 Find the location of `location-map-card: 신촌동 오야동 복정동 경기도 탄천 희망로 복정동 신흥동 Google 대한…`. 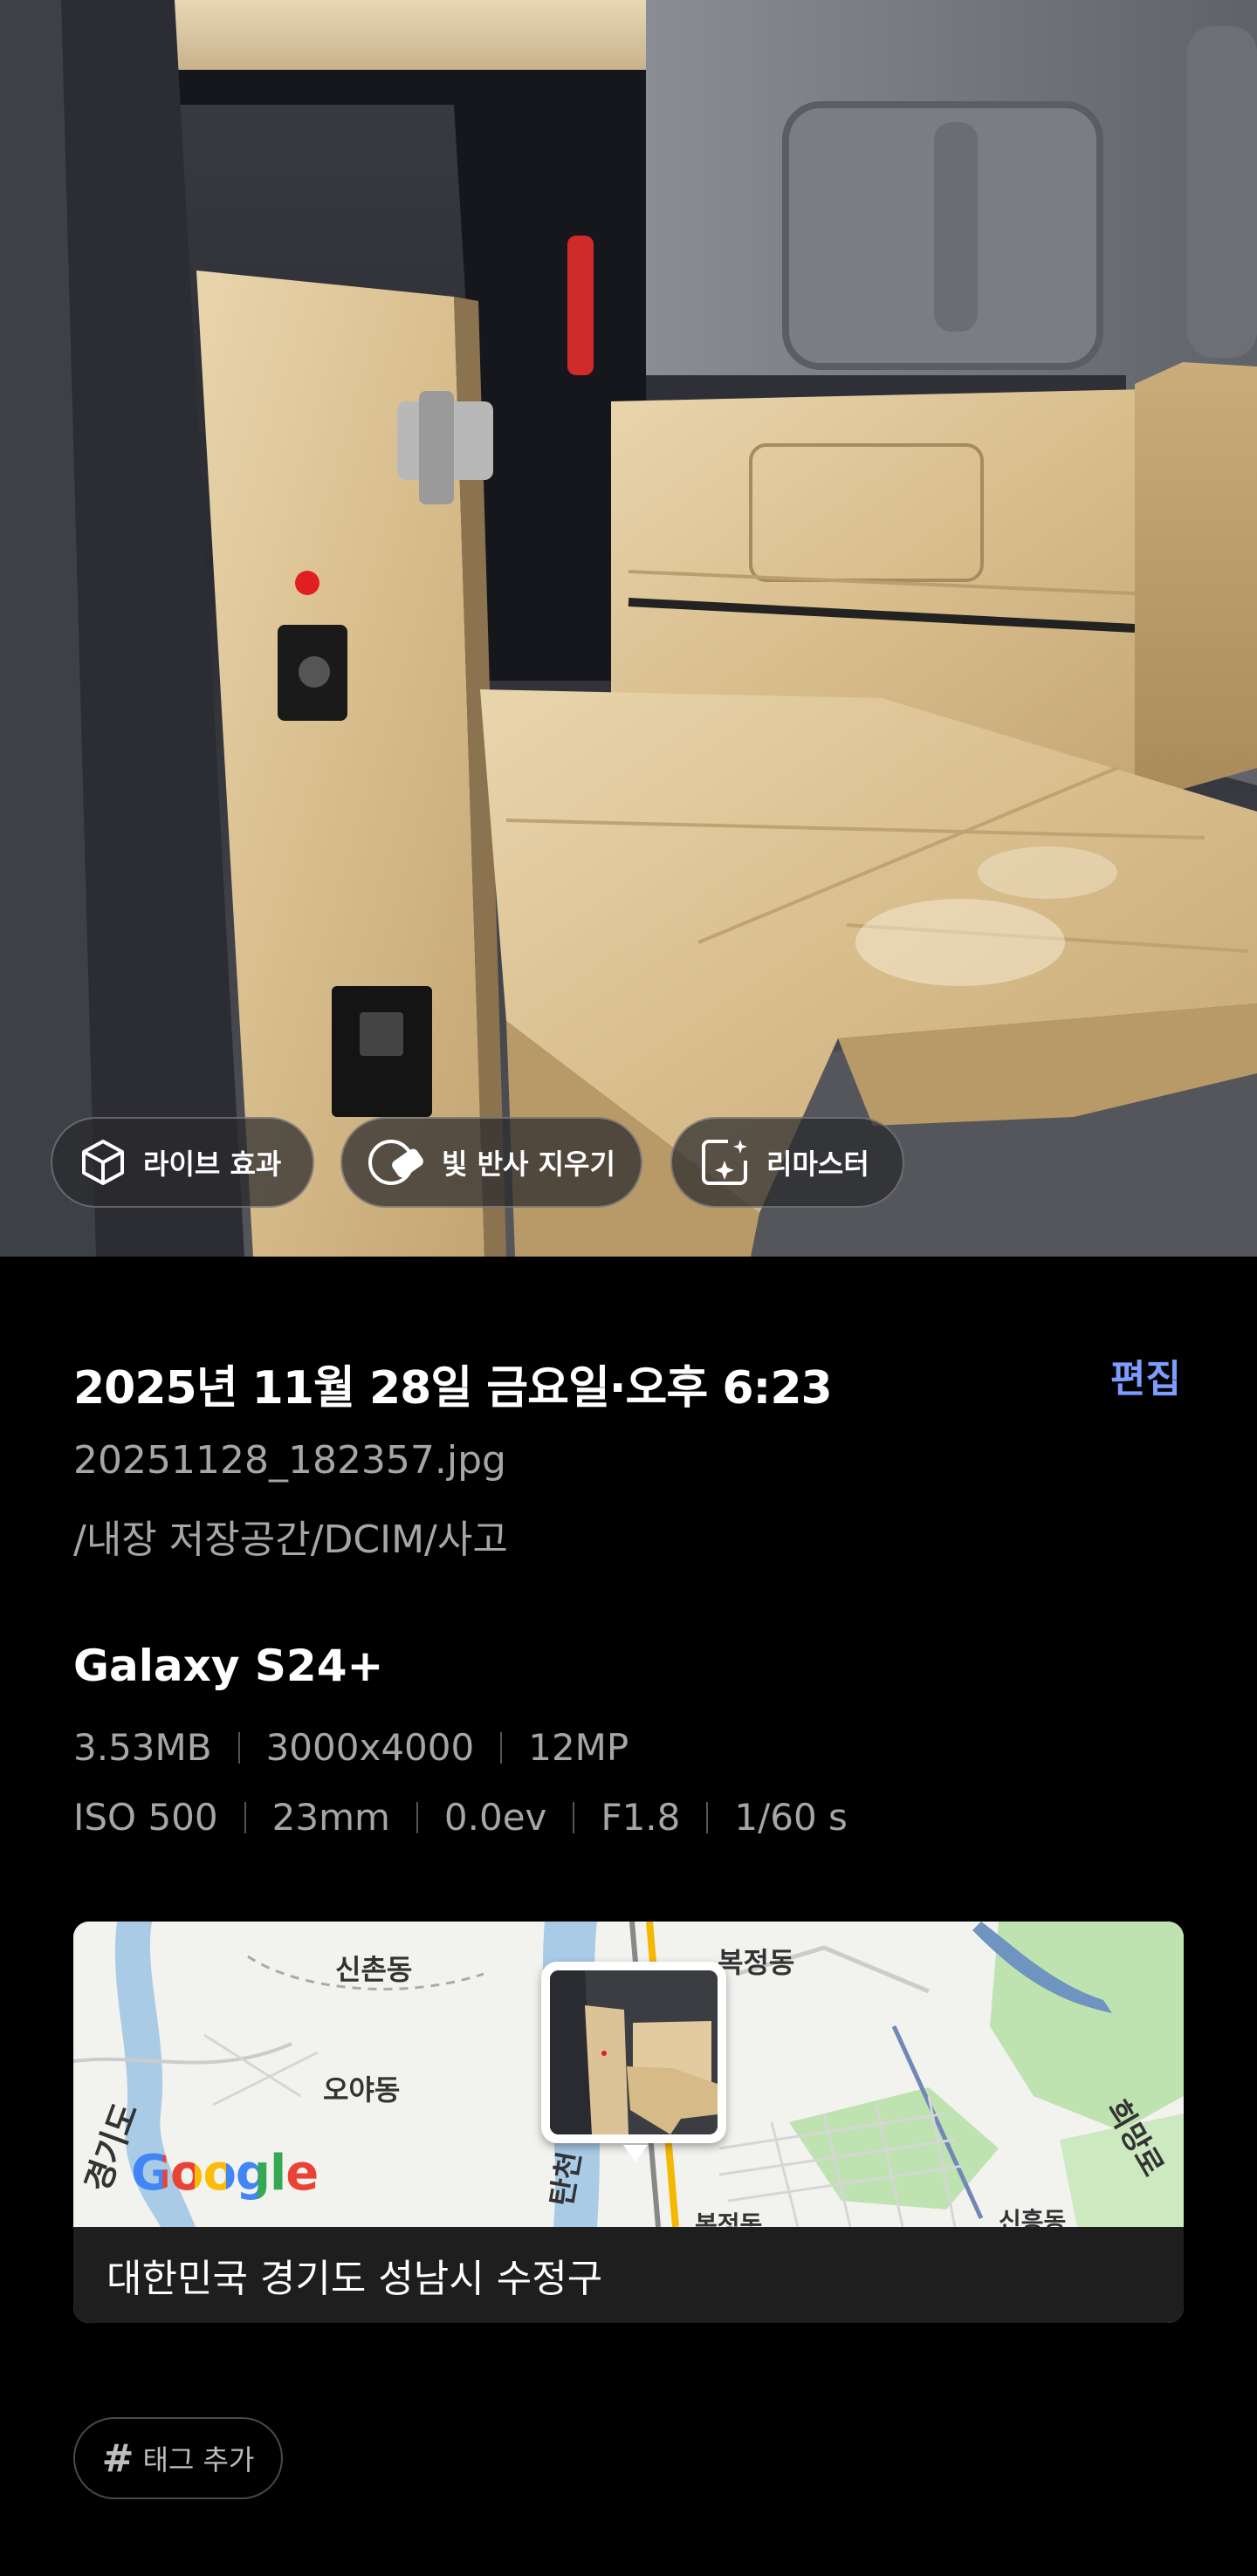

location-map-card: 신촌동 오야동 복정동 경기도 탄천 희망로 복정동 신흥동 Google 대한… is located at coordinates (628, 2122).